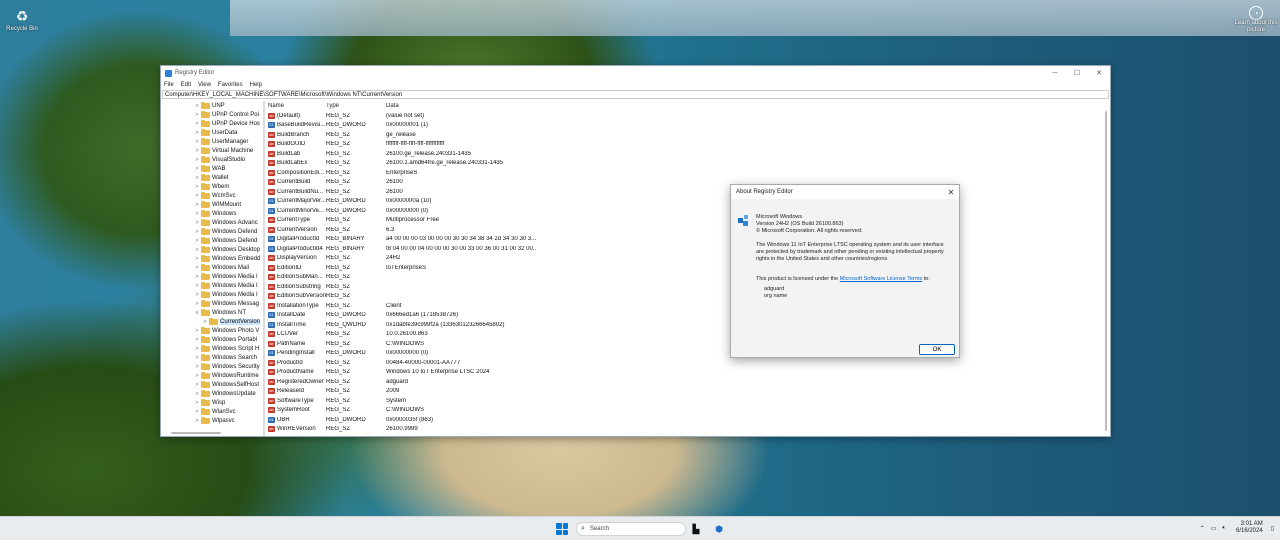 Image resolution: width=1280 pixels, height=540 pixels. What do you see at coordinates (687, 259) in the screenshot?
I see `value-row: ab DisplayVersion REG_SZ 24H2` at bounding box center [687, 259].